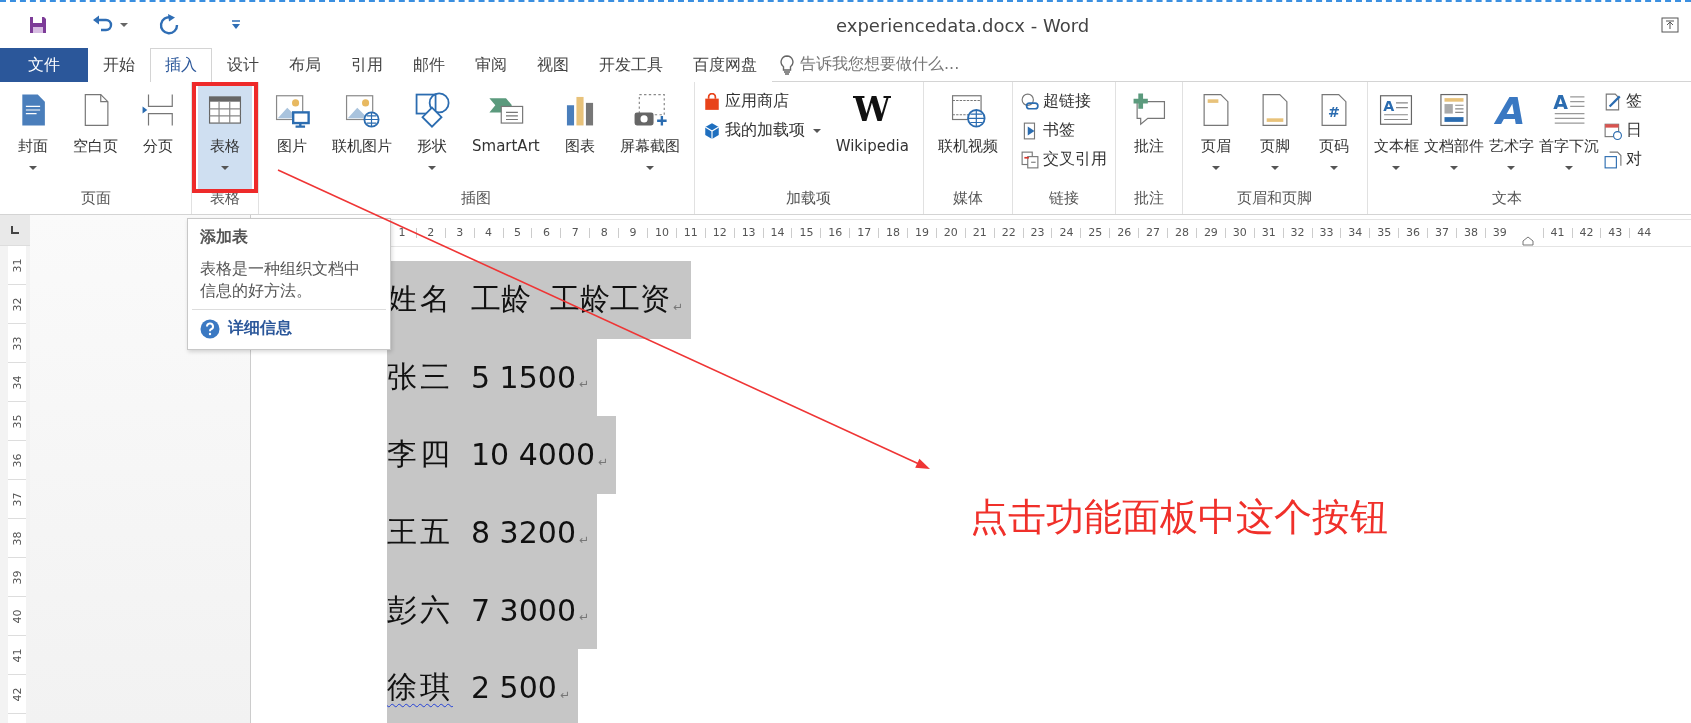  Describe the element at coordinates (476, 199) in the screenshot. I see `group-label: 插图` at that location.